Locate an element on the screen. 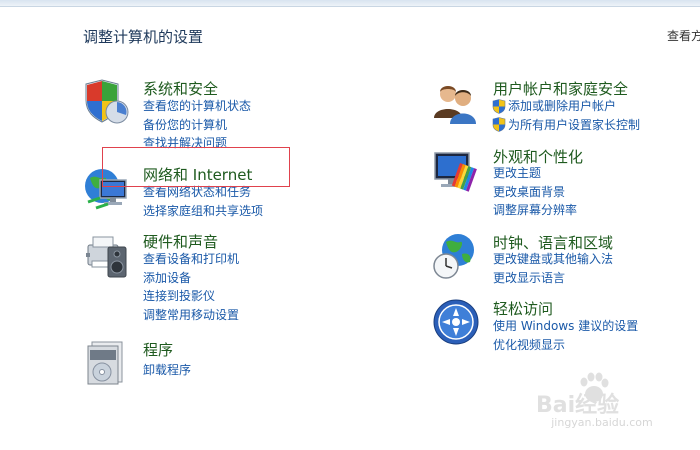 The height and width of the screenshot is (450, 700). user-accounts-icon is located at coordinates (456, 102).